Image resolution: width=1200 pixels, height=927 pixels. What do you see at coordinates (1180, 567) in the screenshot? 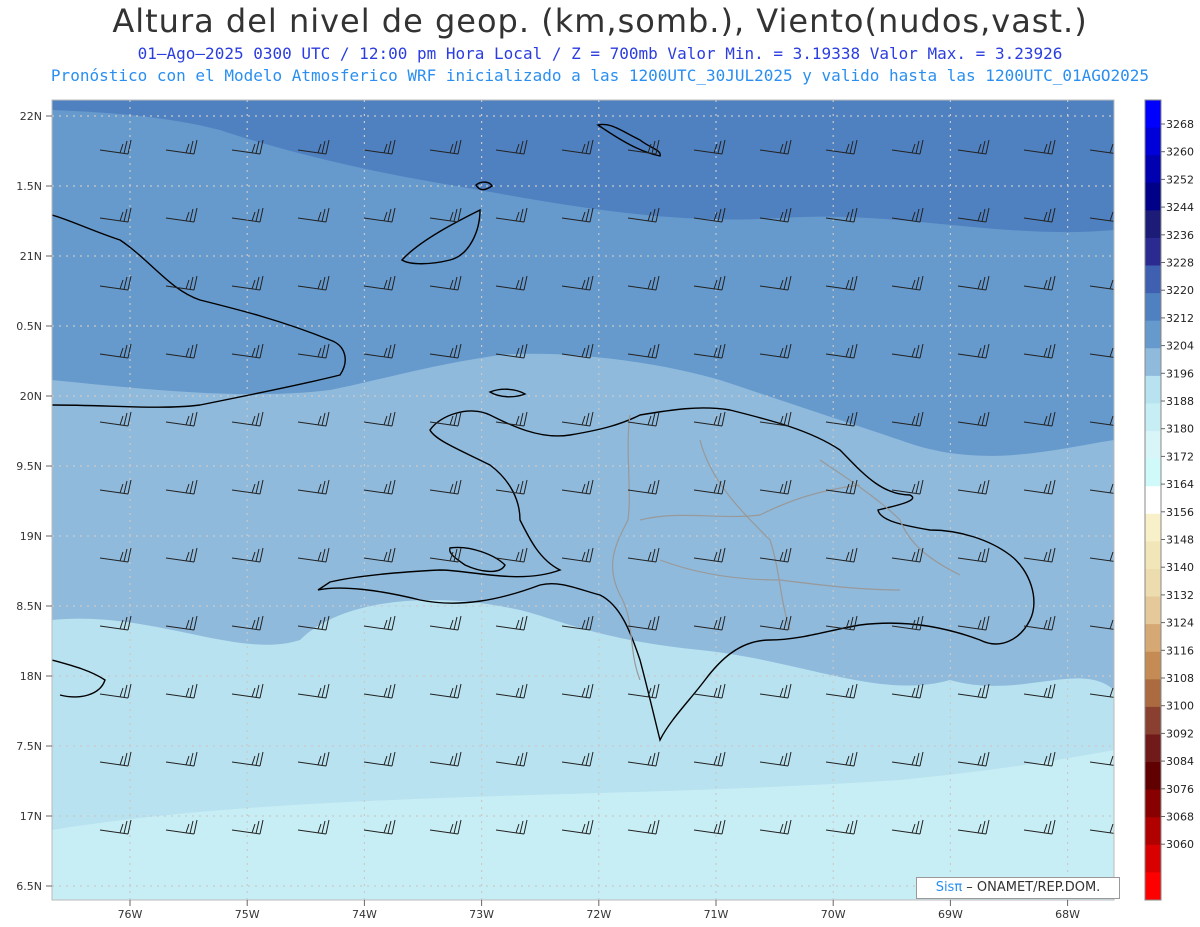
I see `colorbar-label: 3140` at bounding box center [1180, 567].